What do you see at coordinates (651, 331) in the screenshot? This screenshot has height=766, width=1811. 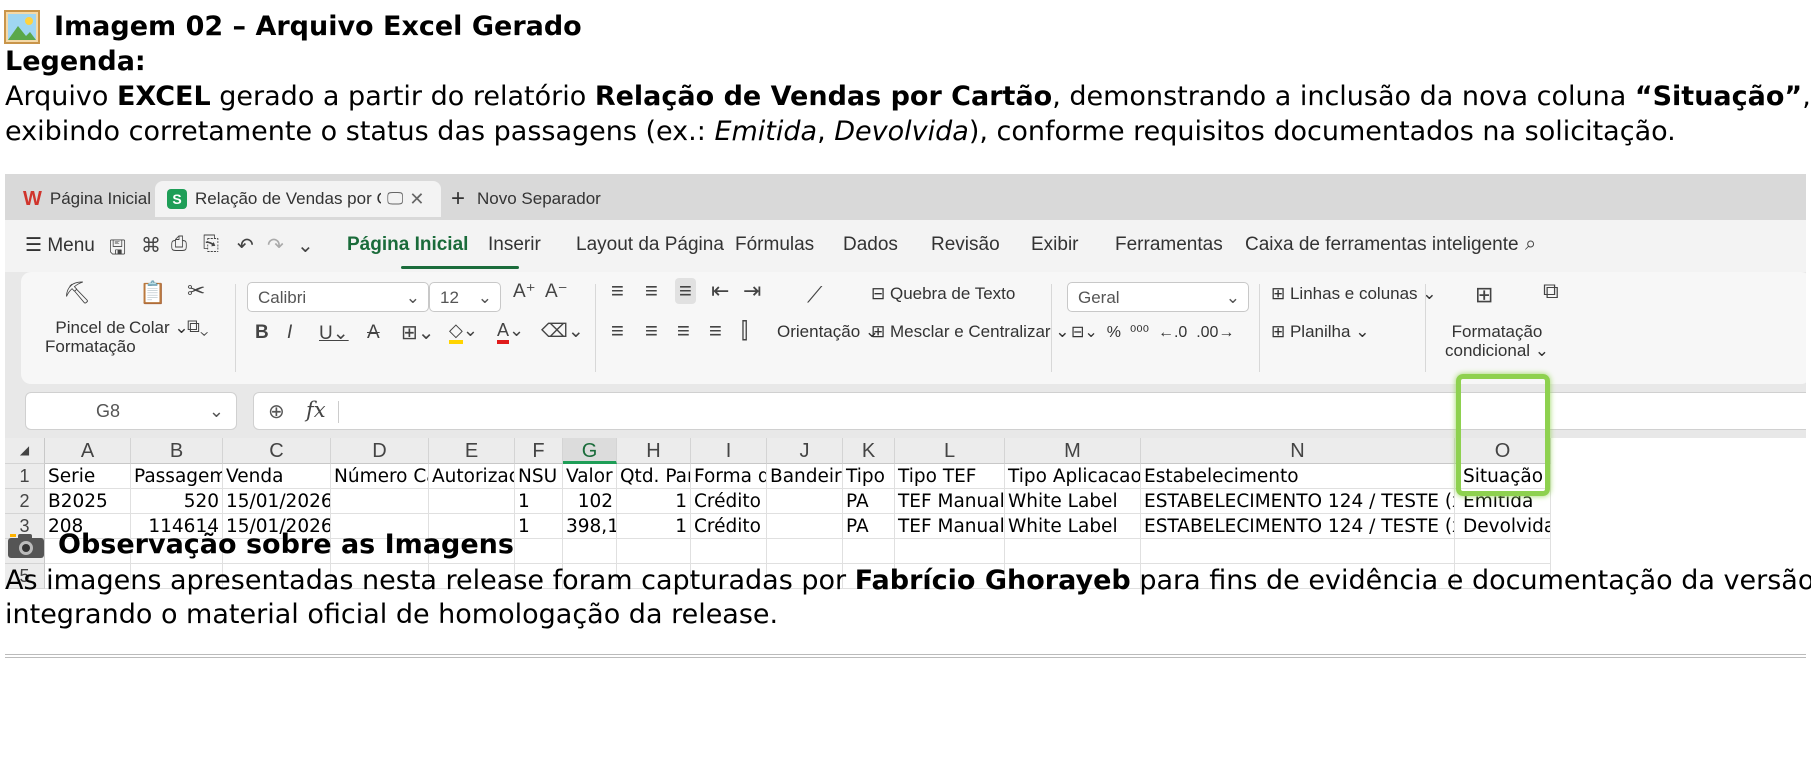 I see `align-center-icon: ≡` at bounding box center [651, 331].